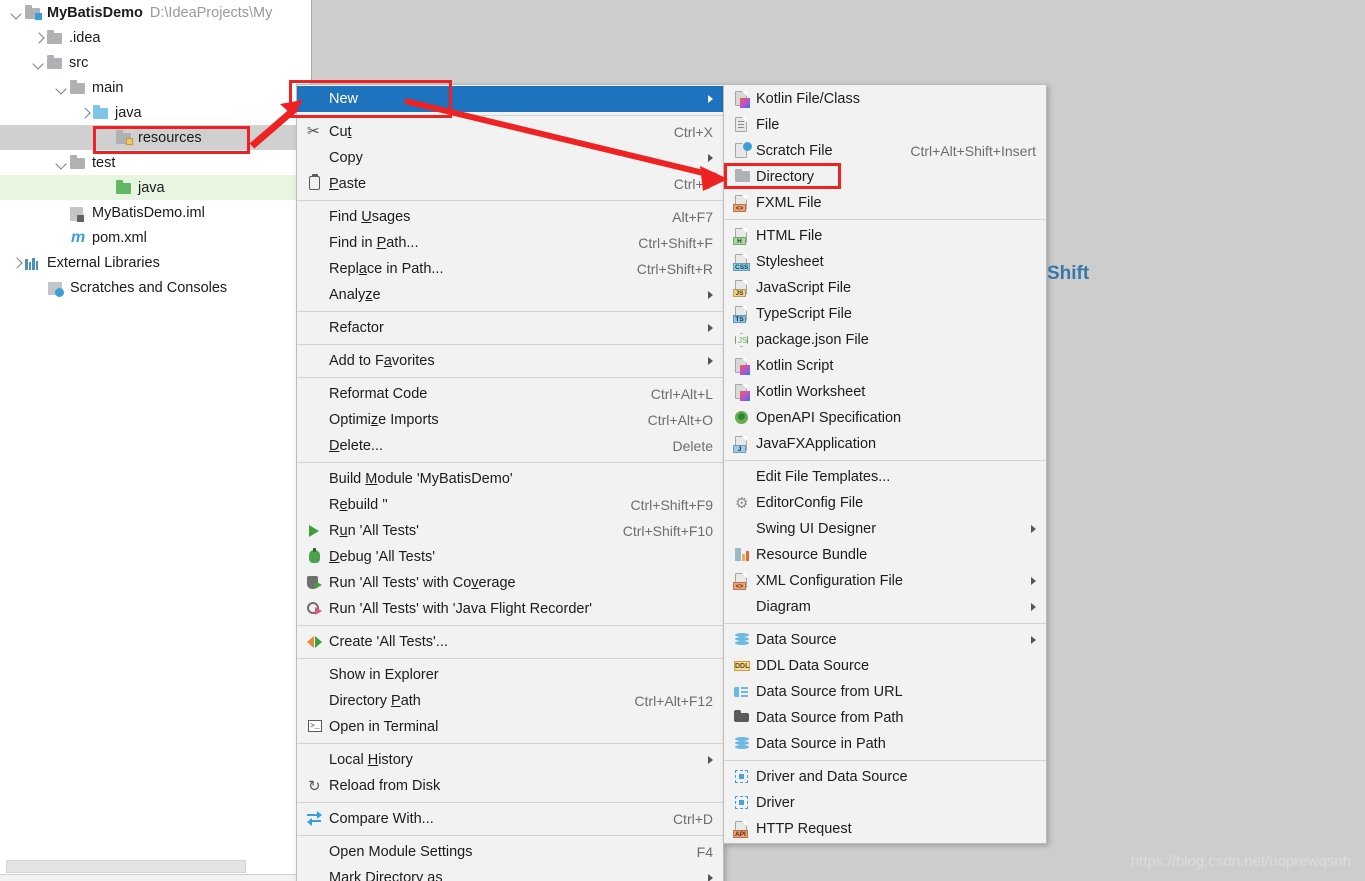 This screenshot has width=1365, height=881. What do you see at coordinates (885, 392) in the screenshot?
I see `menu-item-kotlin-worksheet: Kotlin Worksheet` at bounding box center [885, 392].